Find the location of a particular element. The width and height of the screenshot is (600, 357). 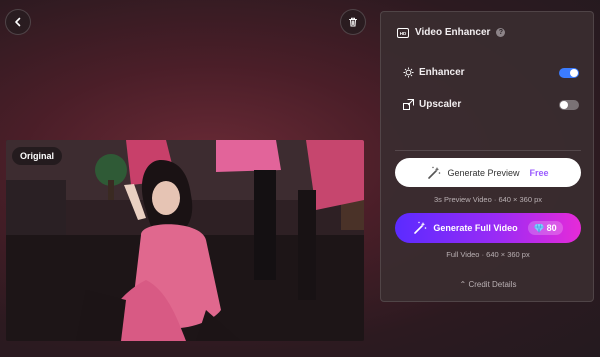

back-button is located at coordinates (18, 22).